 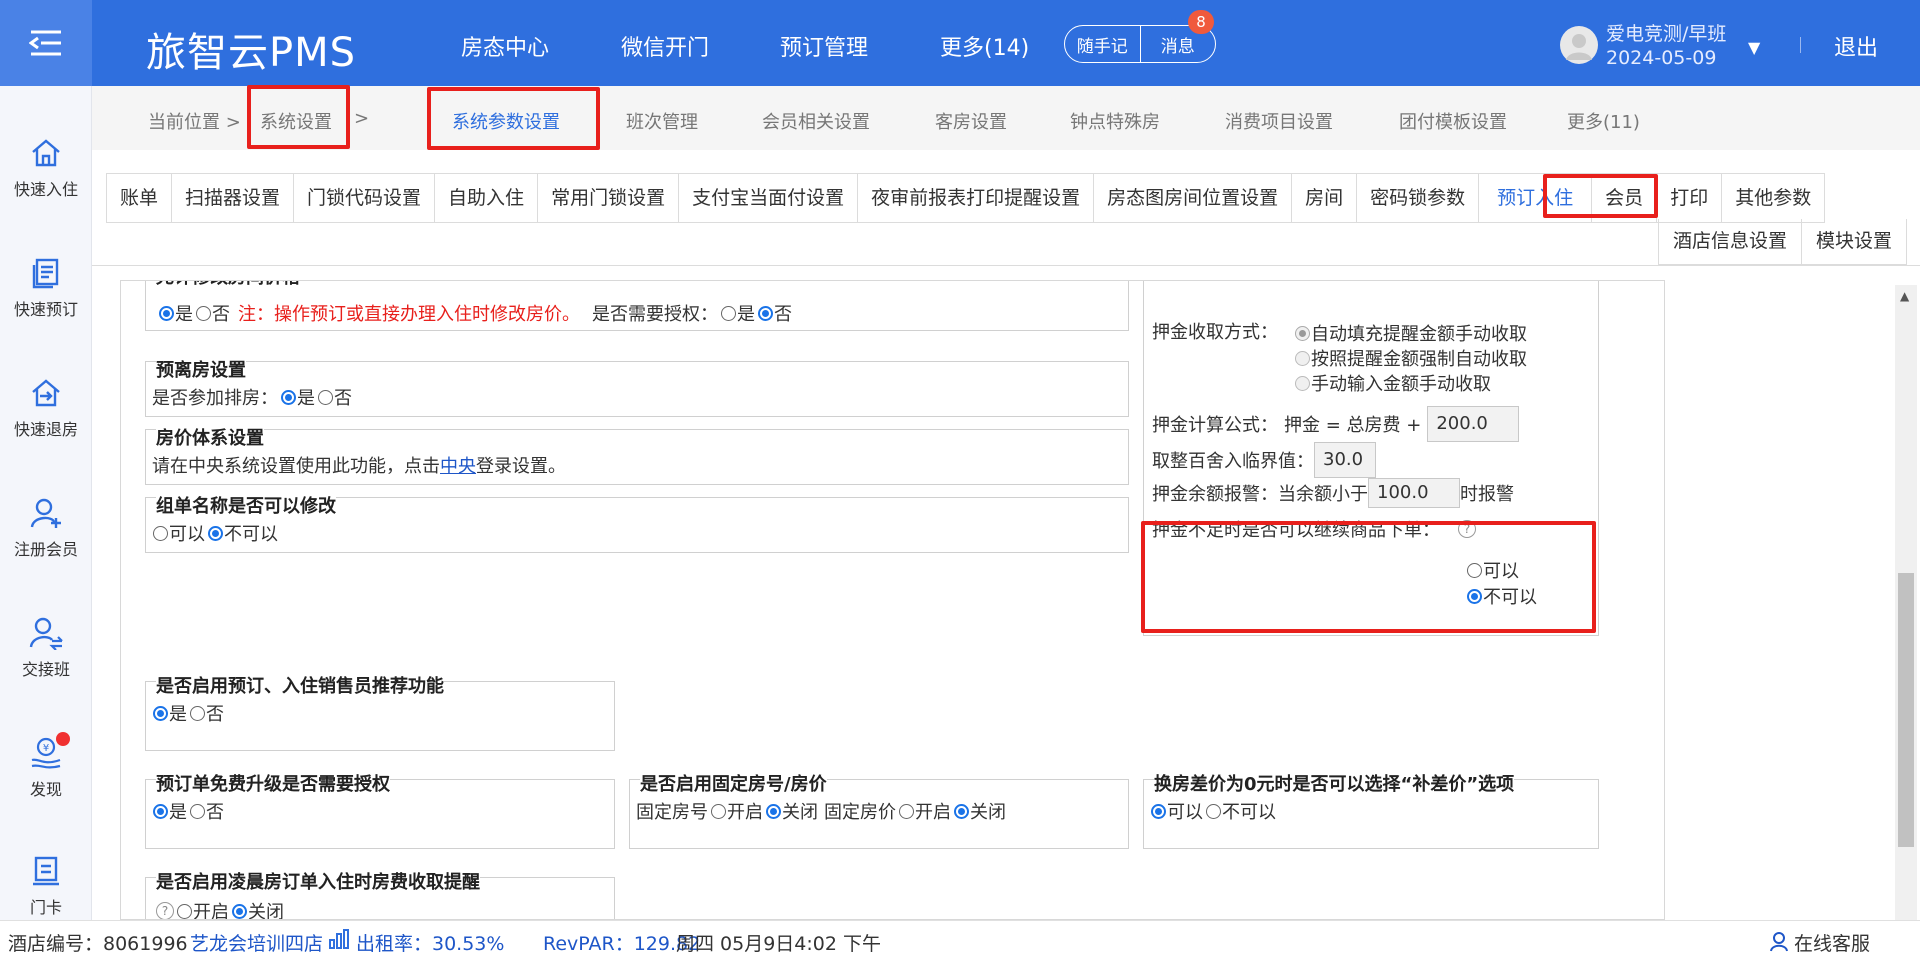 I want to click on sidebar-label: 快速入住, so click(x=45, y=189).